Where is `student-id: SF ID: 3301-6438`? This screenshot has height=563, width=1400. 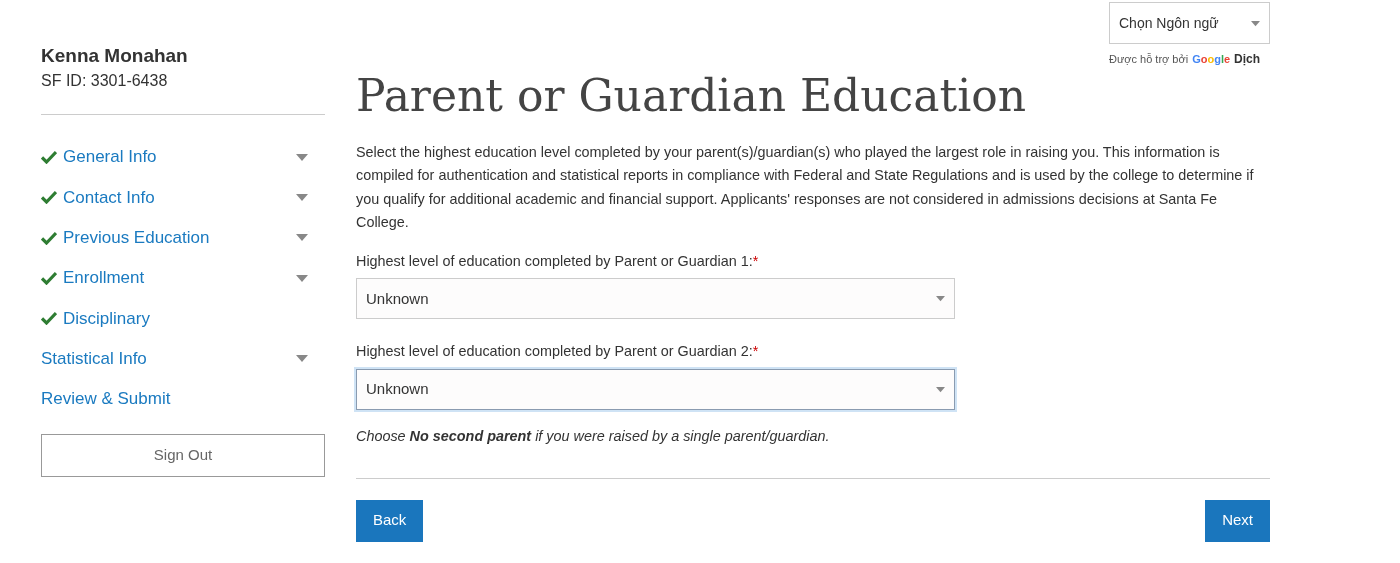 student-id: SF ID: 3301-6438 is located at coordinates (105, 81).